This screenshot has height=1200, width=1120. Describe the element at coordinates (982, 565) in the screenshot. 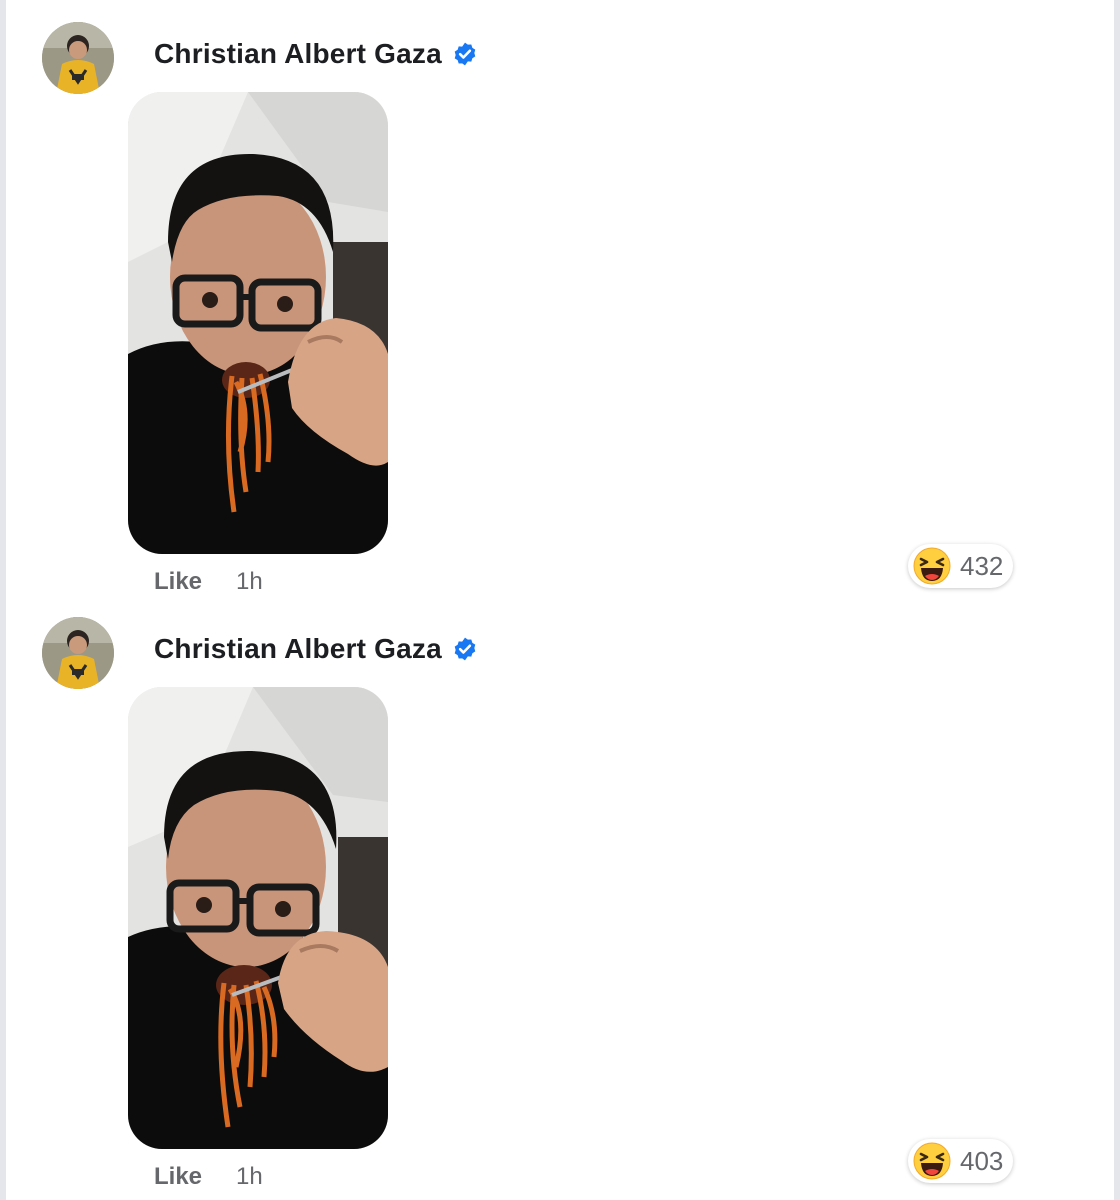

I see `reaction-count: 432` at that location.